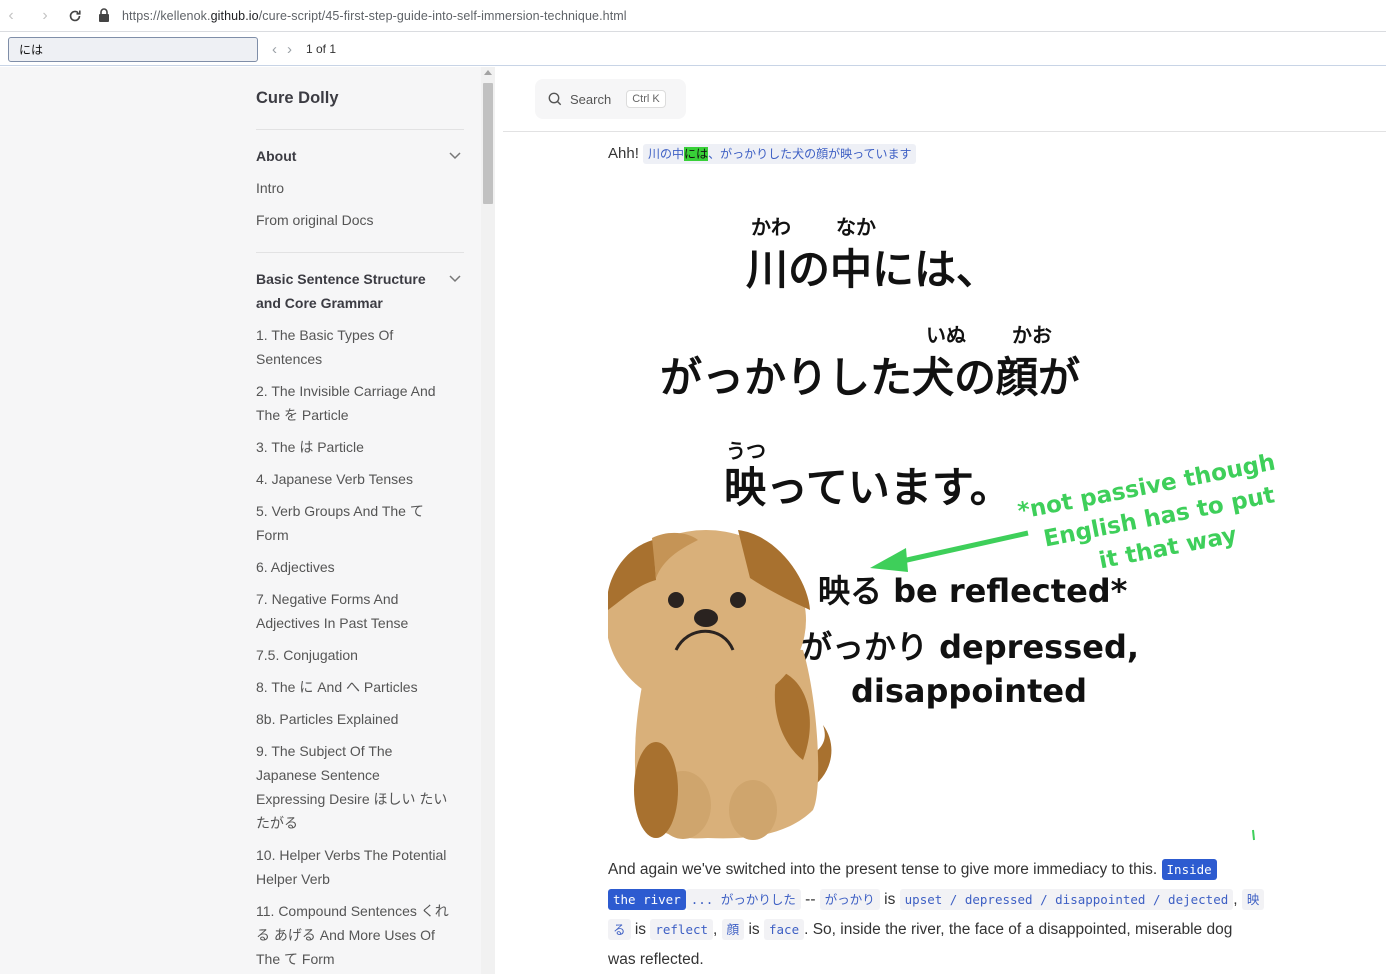 Image resolution: width=1386 pixels, height=974 pixels. Describe the element at coordinates (771, 227) in the screenshot. I see `furigana-kawa: かわ` at that location.